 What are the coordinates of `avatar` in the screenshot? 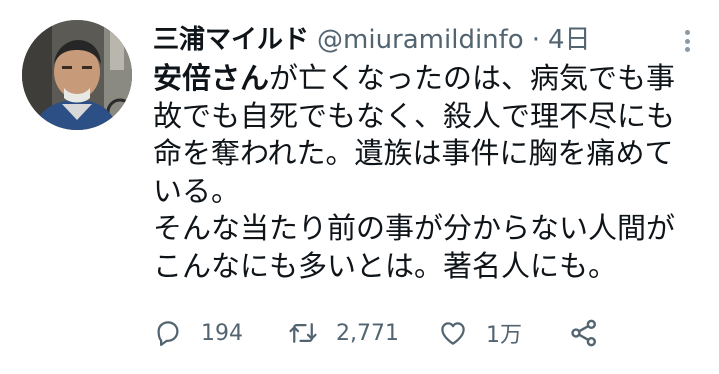 It's located at (77, 75).